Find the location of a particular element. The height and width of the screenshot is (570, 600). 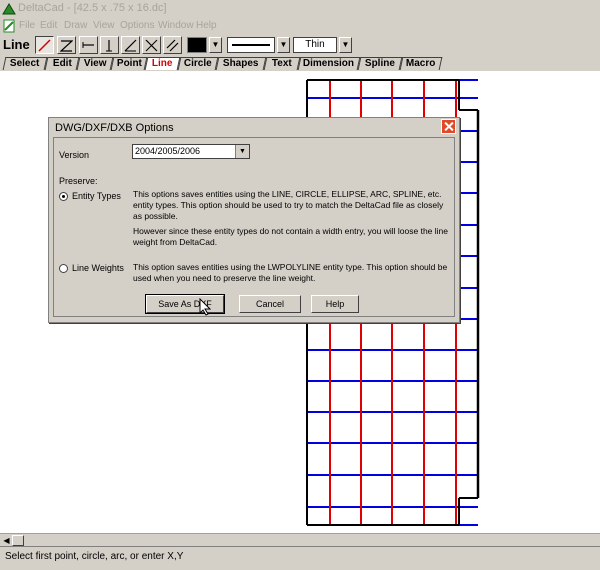

version-label: Version is located at coordinates (74, 155).